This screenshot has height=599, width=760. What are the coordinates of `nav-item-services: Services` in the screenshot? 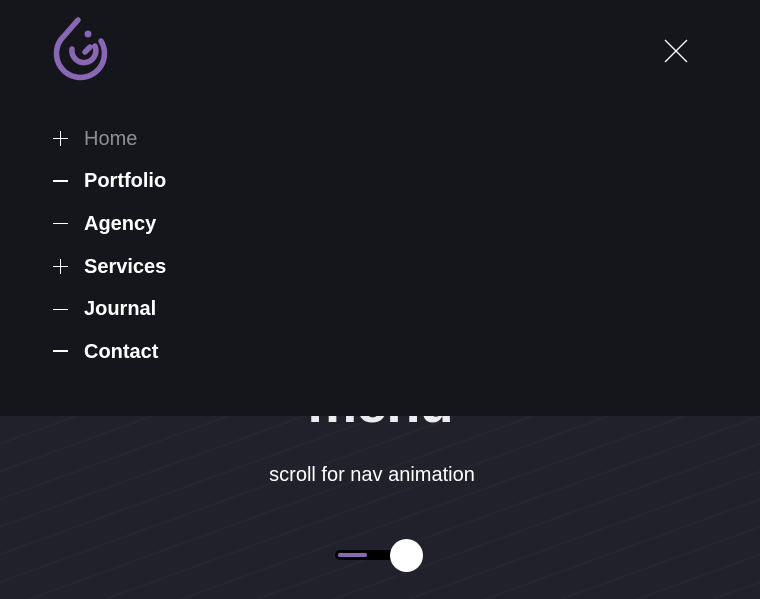 It's located at (109, 267).